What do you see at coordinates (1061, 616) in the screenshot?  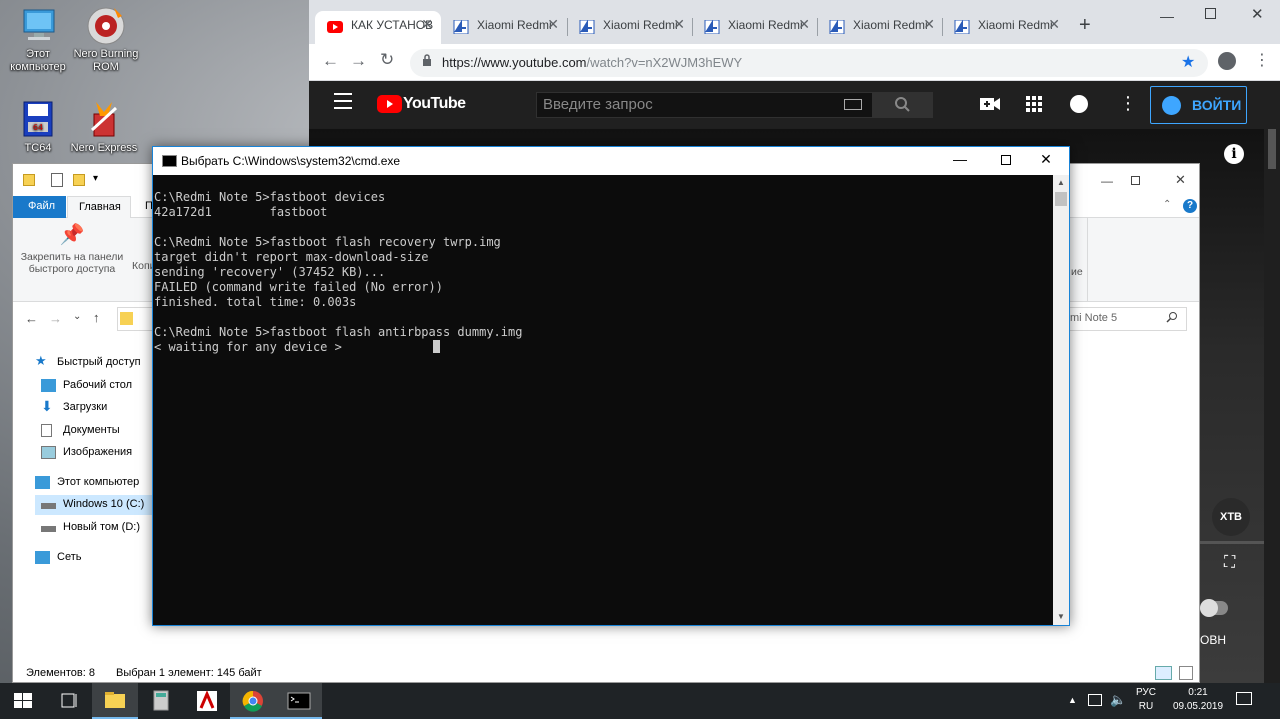 I see `scroll-down-icon: ▼` at bounding box center [1061, 616].